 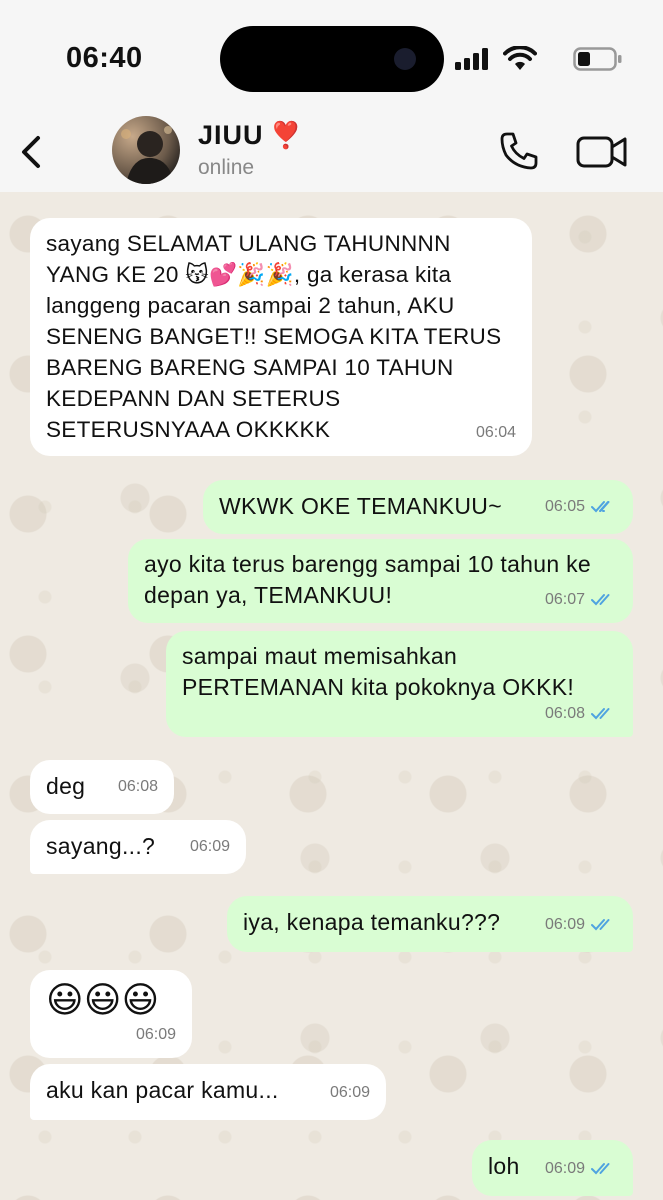 I want to click on status-bar: 06:40, so click(x=331, y=55).